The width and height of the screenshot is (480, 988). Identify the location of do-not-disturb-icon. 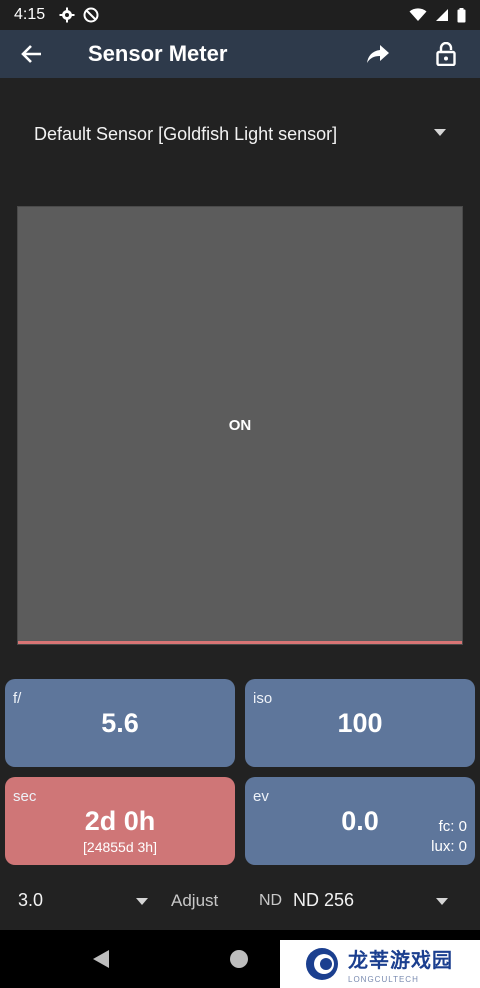
(91, 15).